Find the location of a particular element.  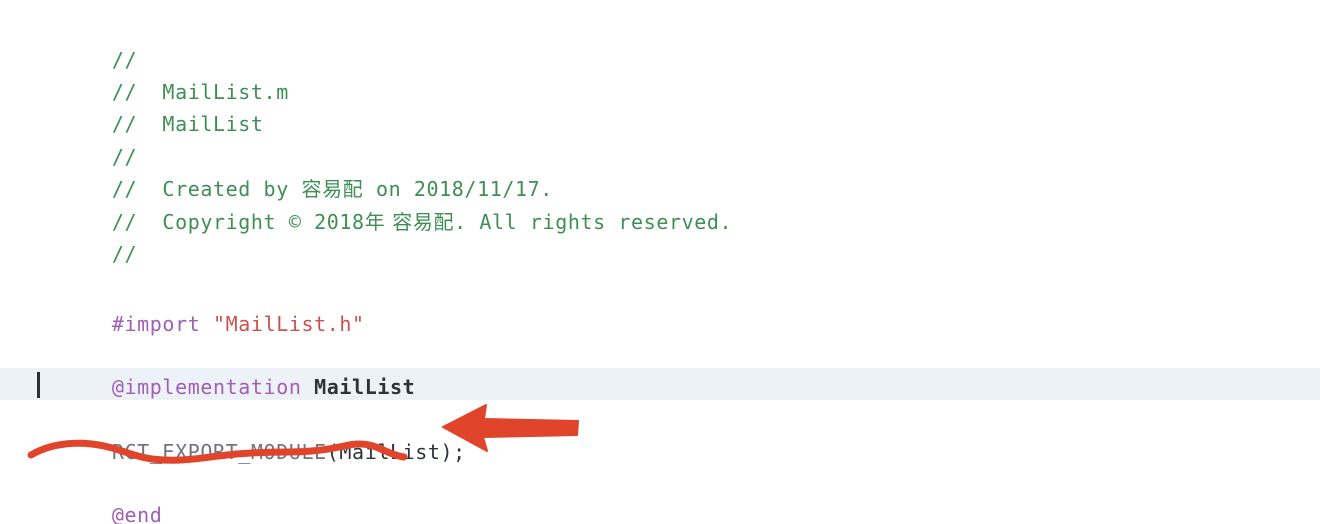

code-line-3: // MailList is located at coordinates (150, 106).